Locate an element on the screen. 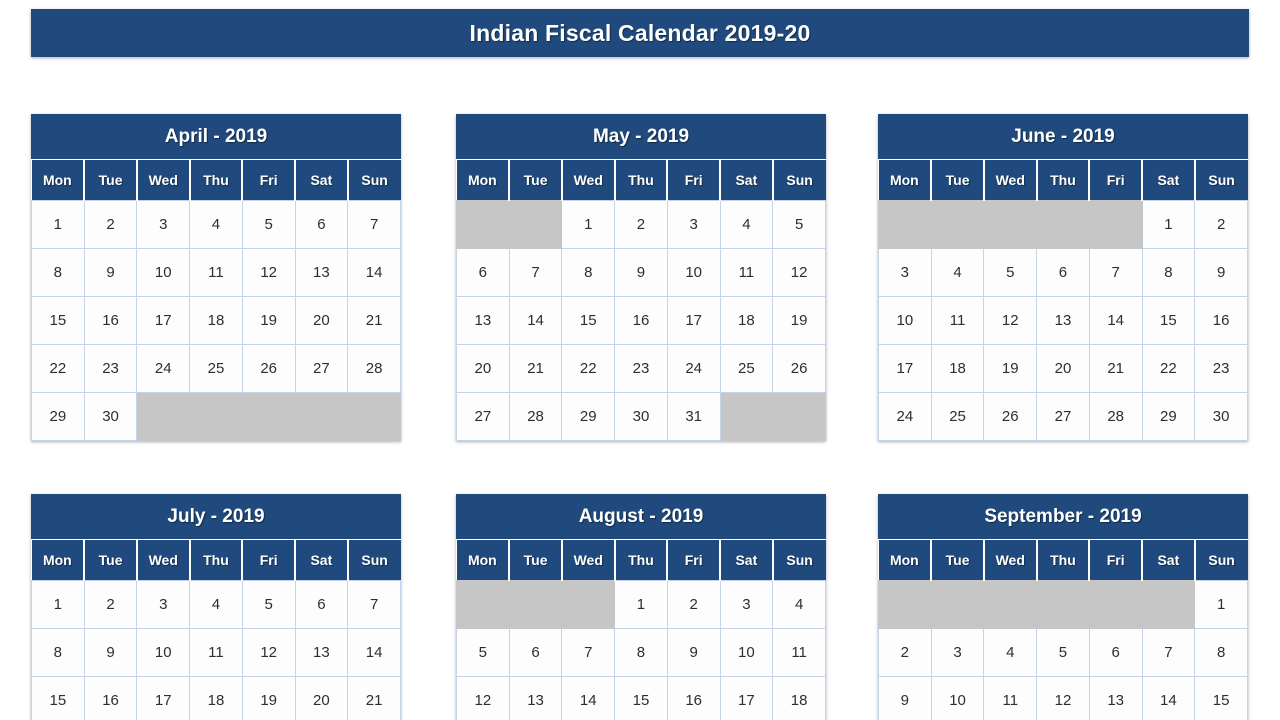 Image resolution: width=1280 pixels, height=720 pixels. day-cell: 22 is located at coordinates (58, 368).